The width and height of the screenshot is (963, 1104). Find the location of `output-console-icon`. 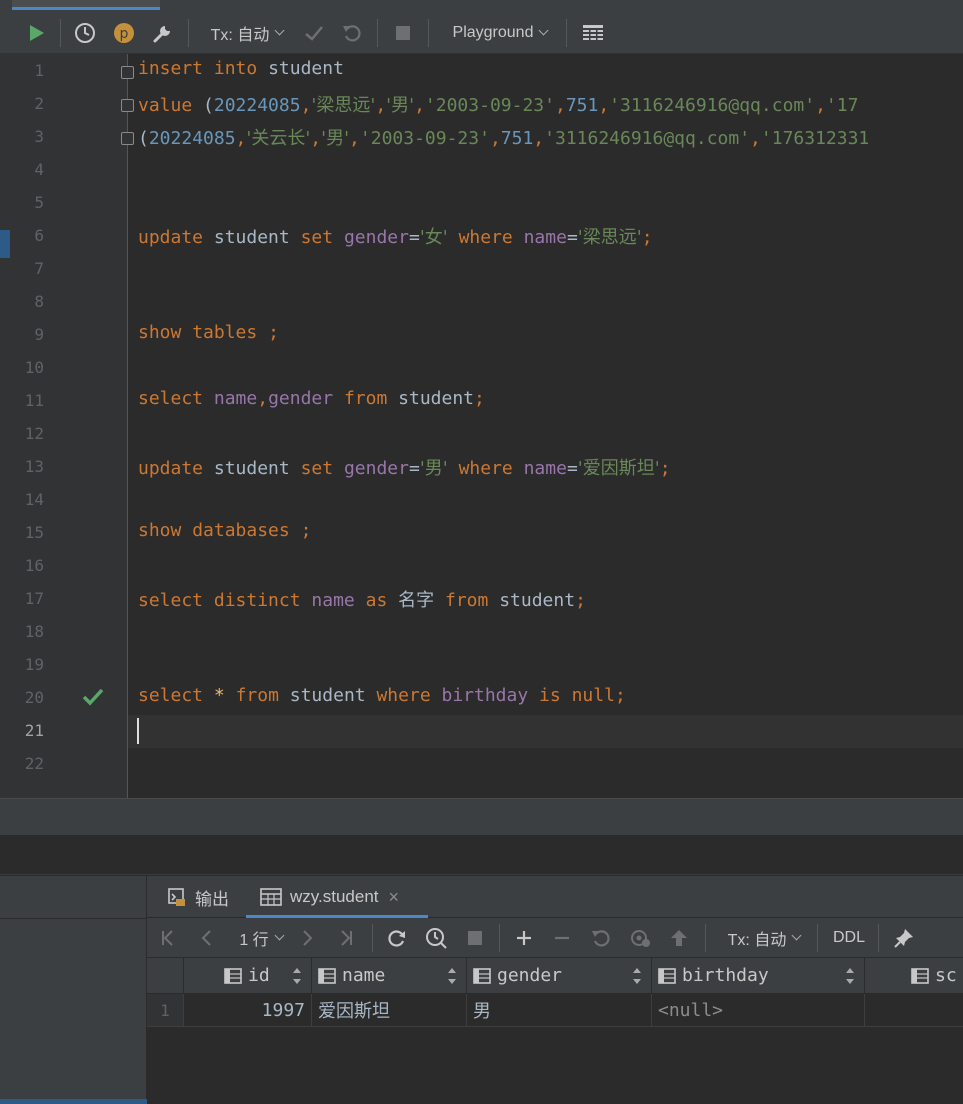

output-console-icon is located at coordinates (176, 897).